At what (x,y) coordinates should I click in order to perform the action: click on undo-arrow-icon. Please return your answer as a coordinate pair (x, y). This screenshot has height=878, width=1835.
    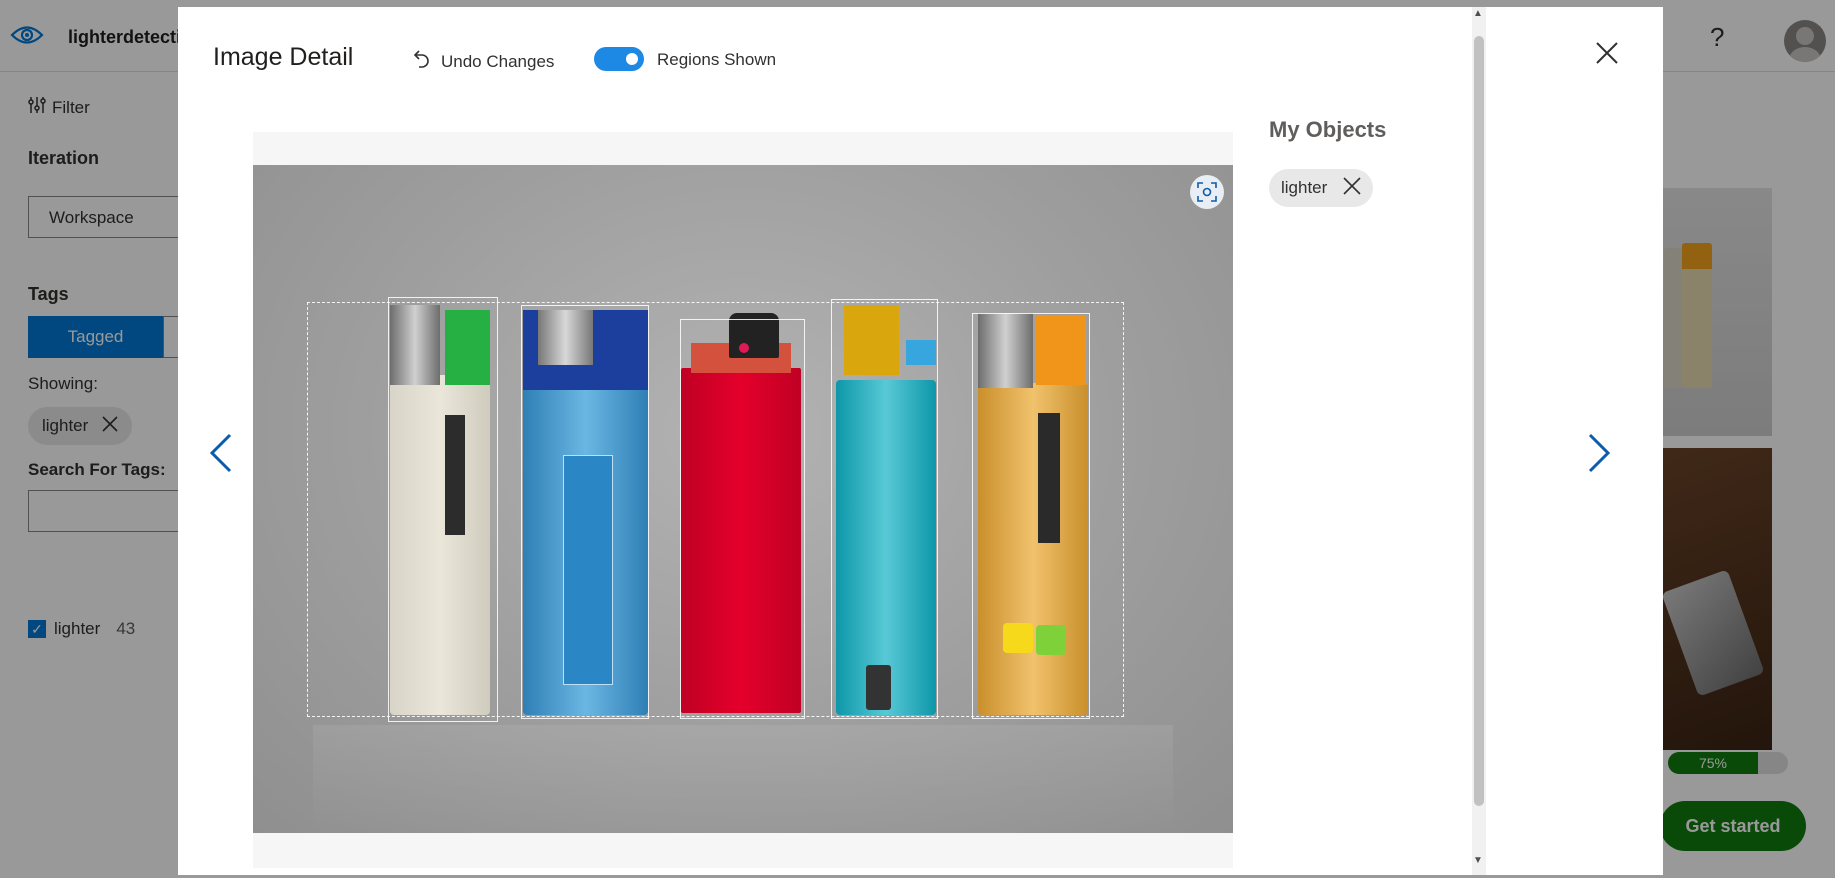
    Looking at the image, I should click on (422, 61).